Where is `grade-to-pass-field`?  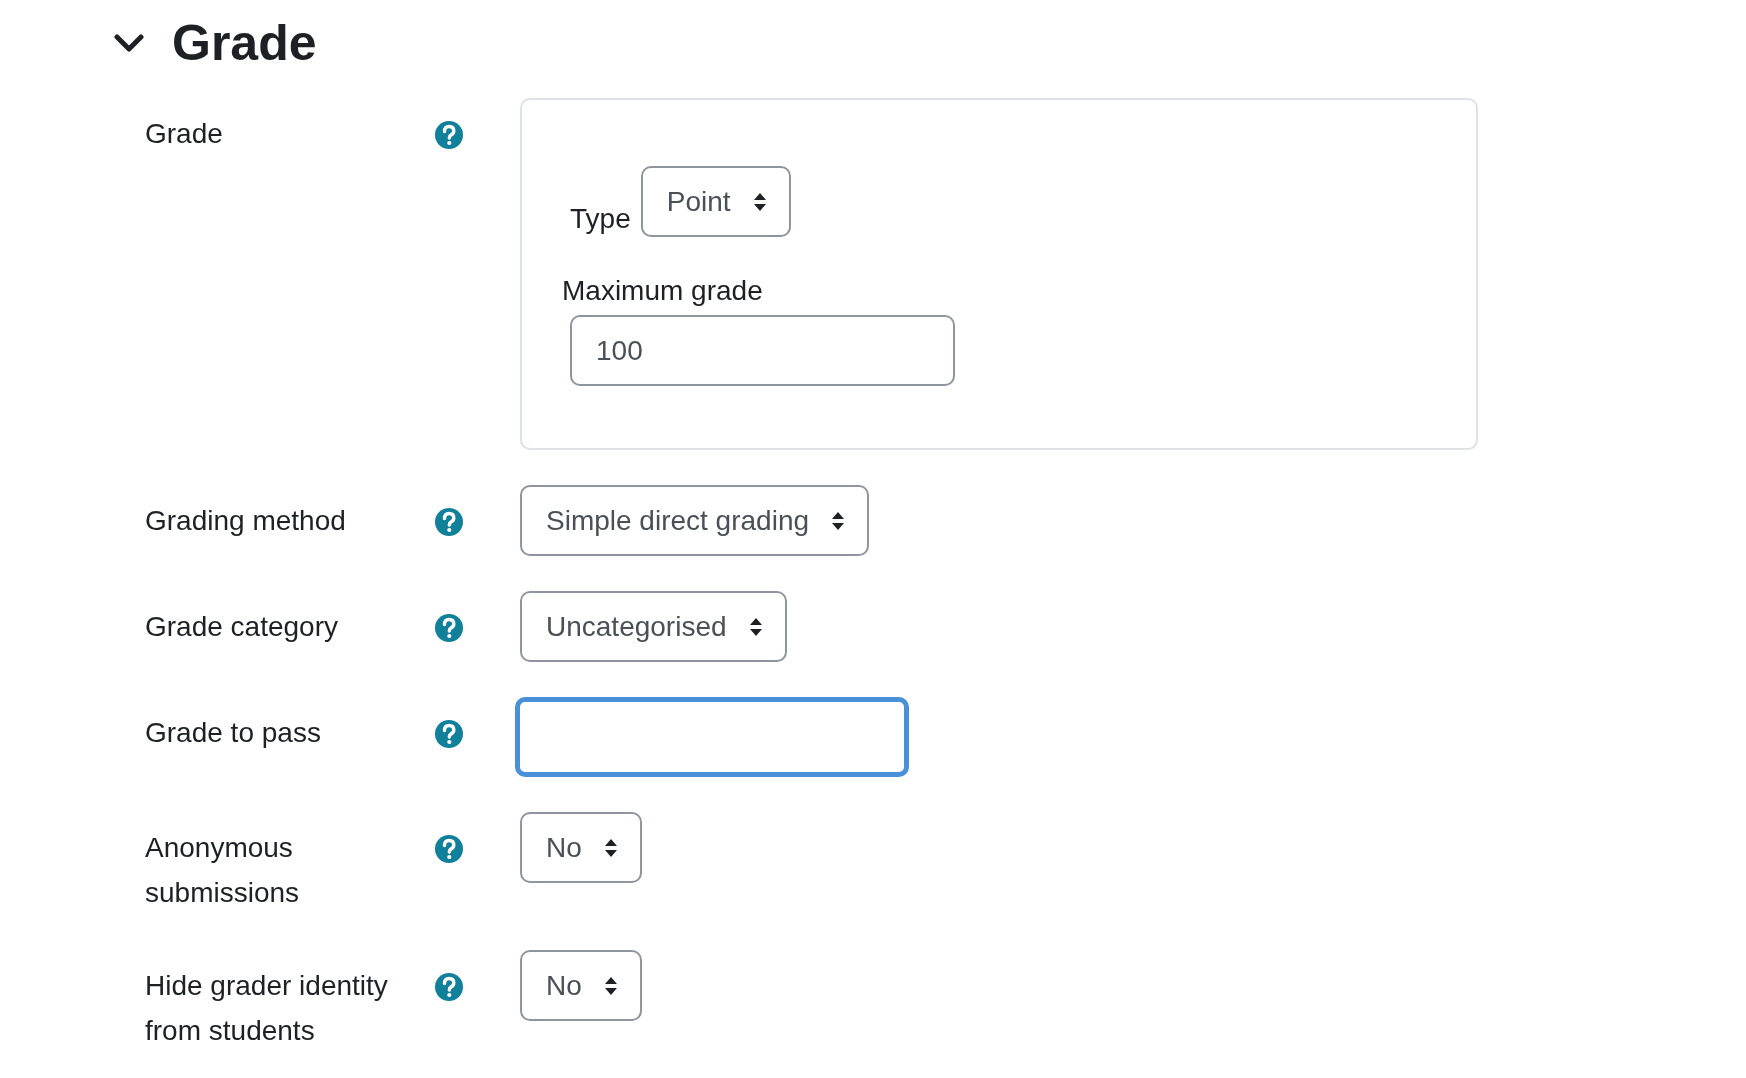 grade-to-pass-field is located at coordinates (712, 737).